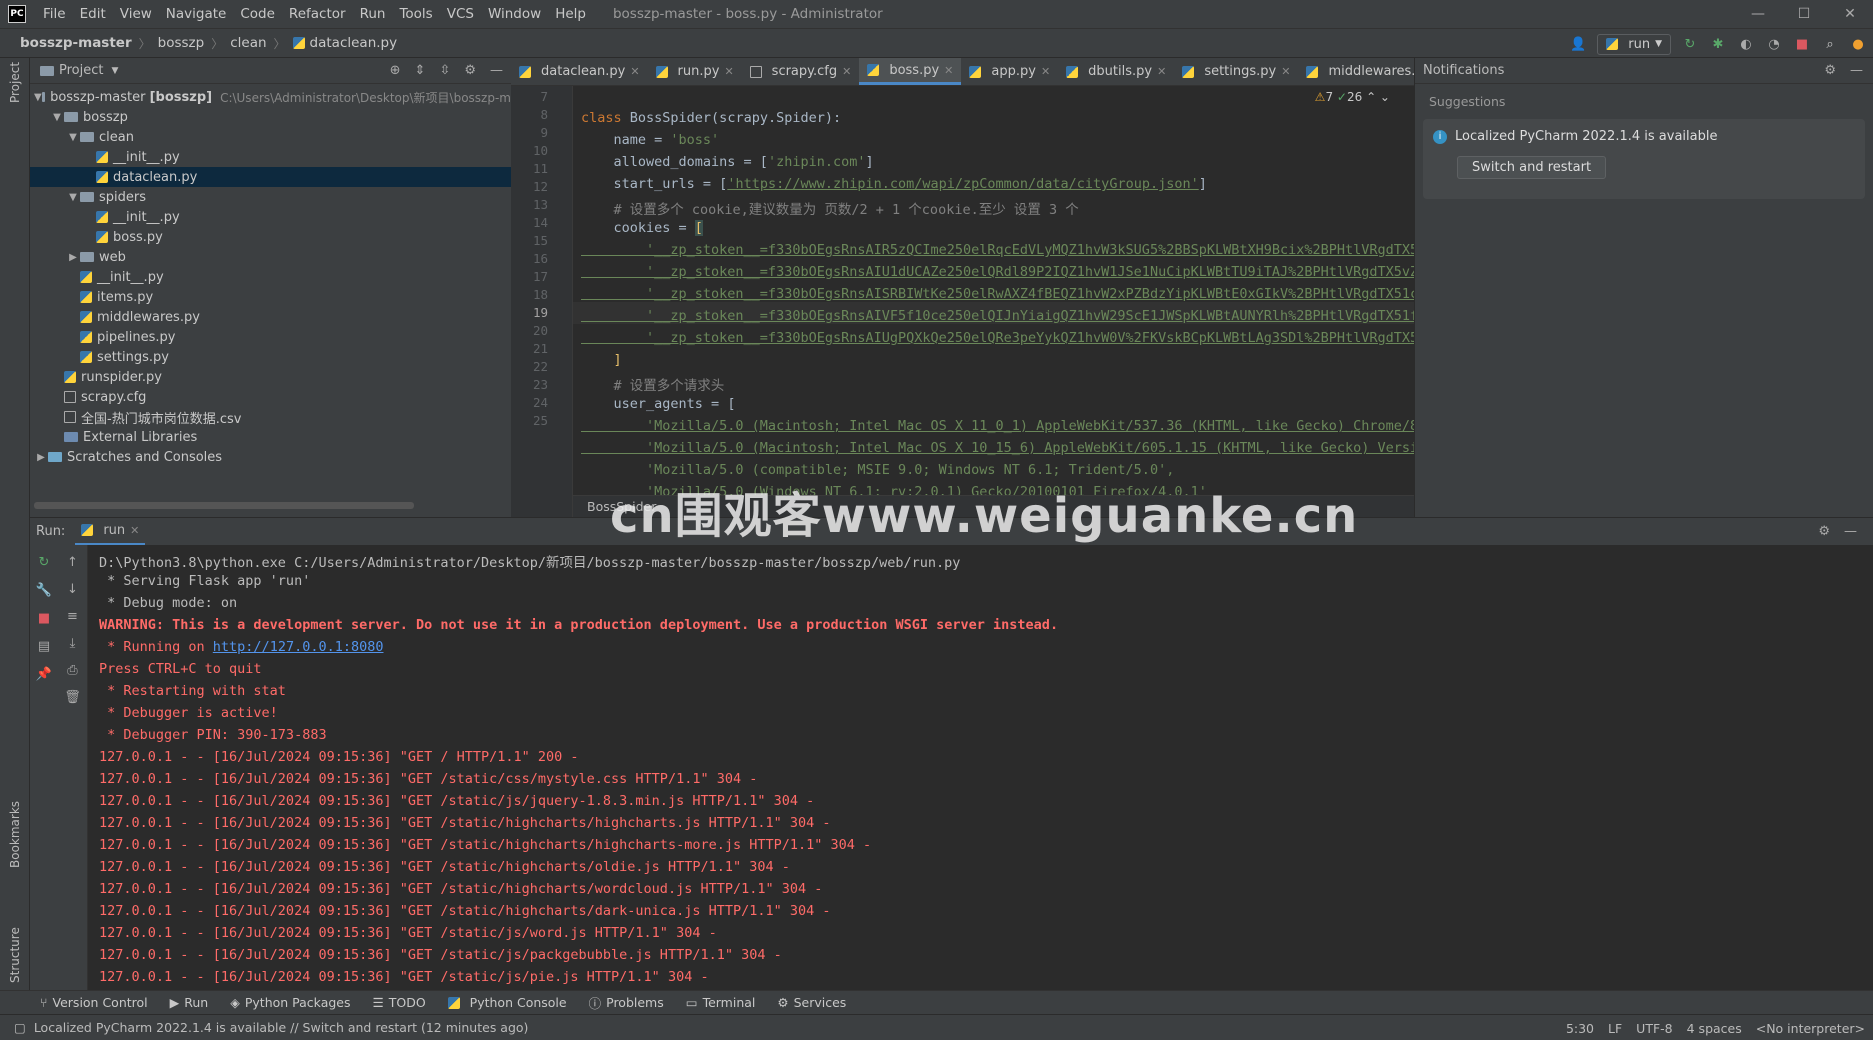  I want to click on menu-tools: Tools, so click(415, 14).